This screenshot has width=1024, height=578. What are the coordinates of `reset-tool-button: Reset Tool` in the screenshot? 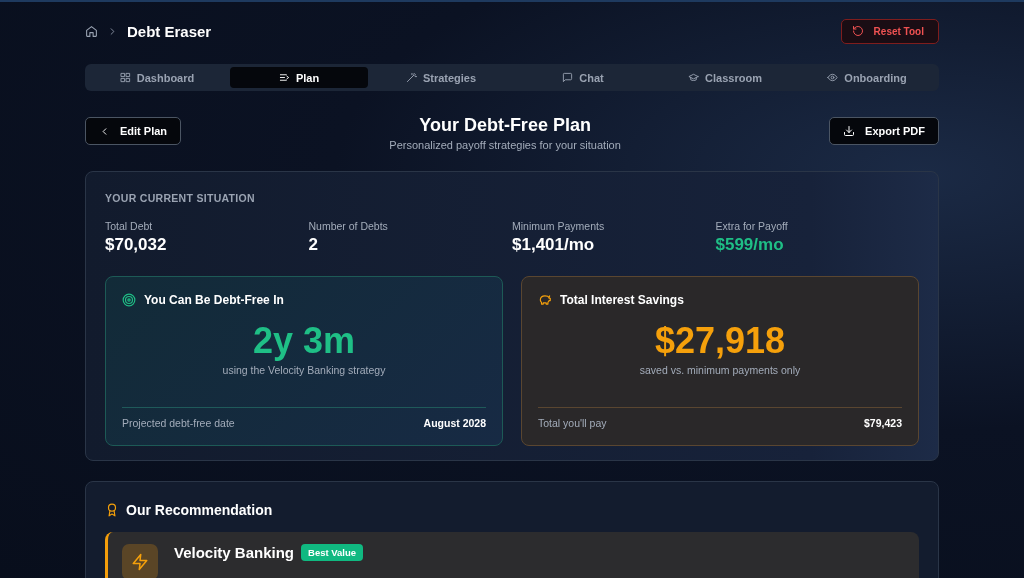 It's located at (889, 31).